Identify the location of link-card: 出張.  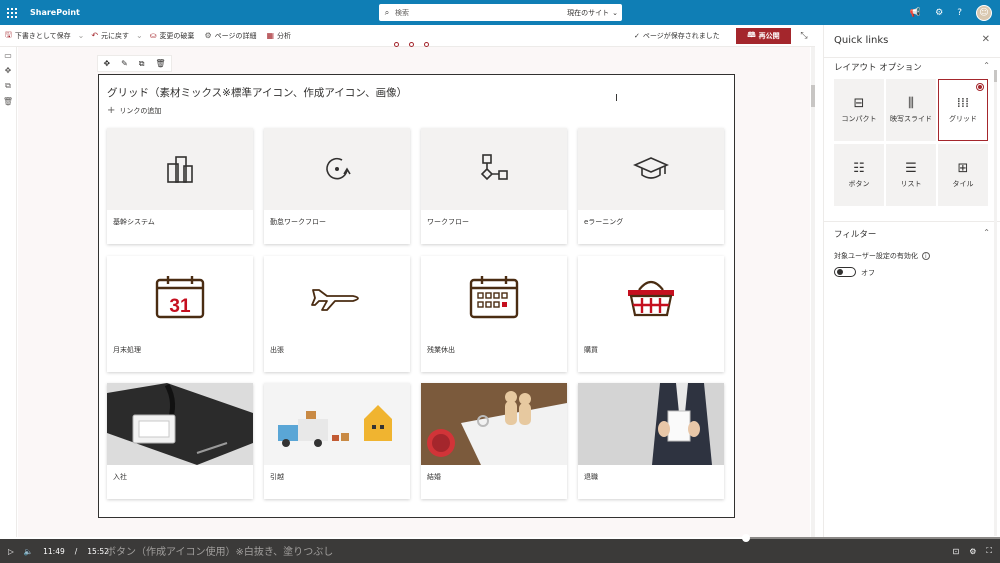
(337, 314).